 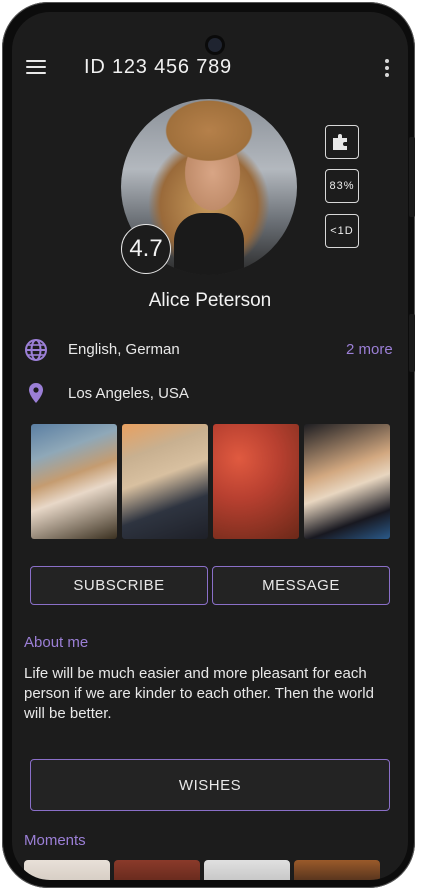 What do you see at coordinates (119, 585) in the screenshot?
I see `subscribe-button: SUBSCRIBE` at bounding box center [119, 585].